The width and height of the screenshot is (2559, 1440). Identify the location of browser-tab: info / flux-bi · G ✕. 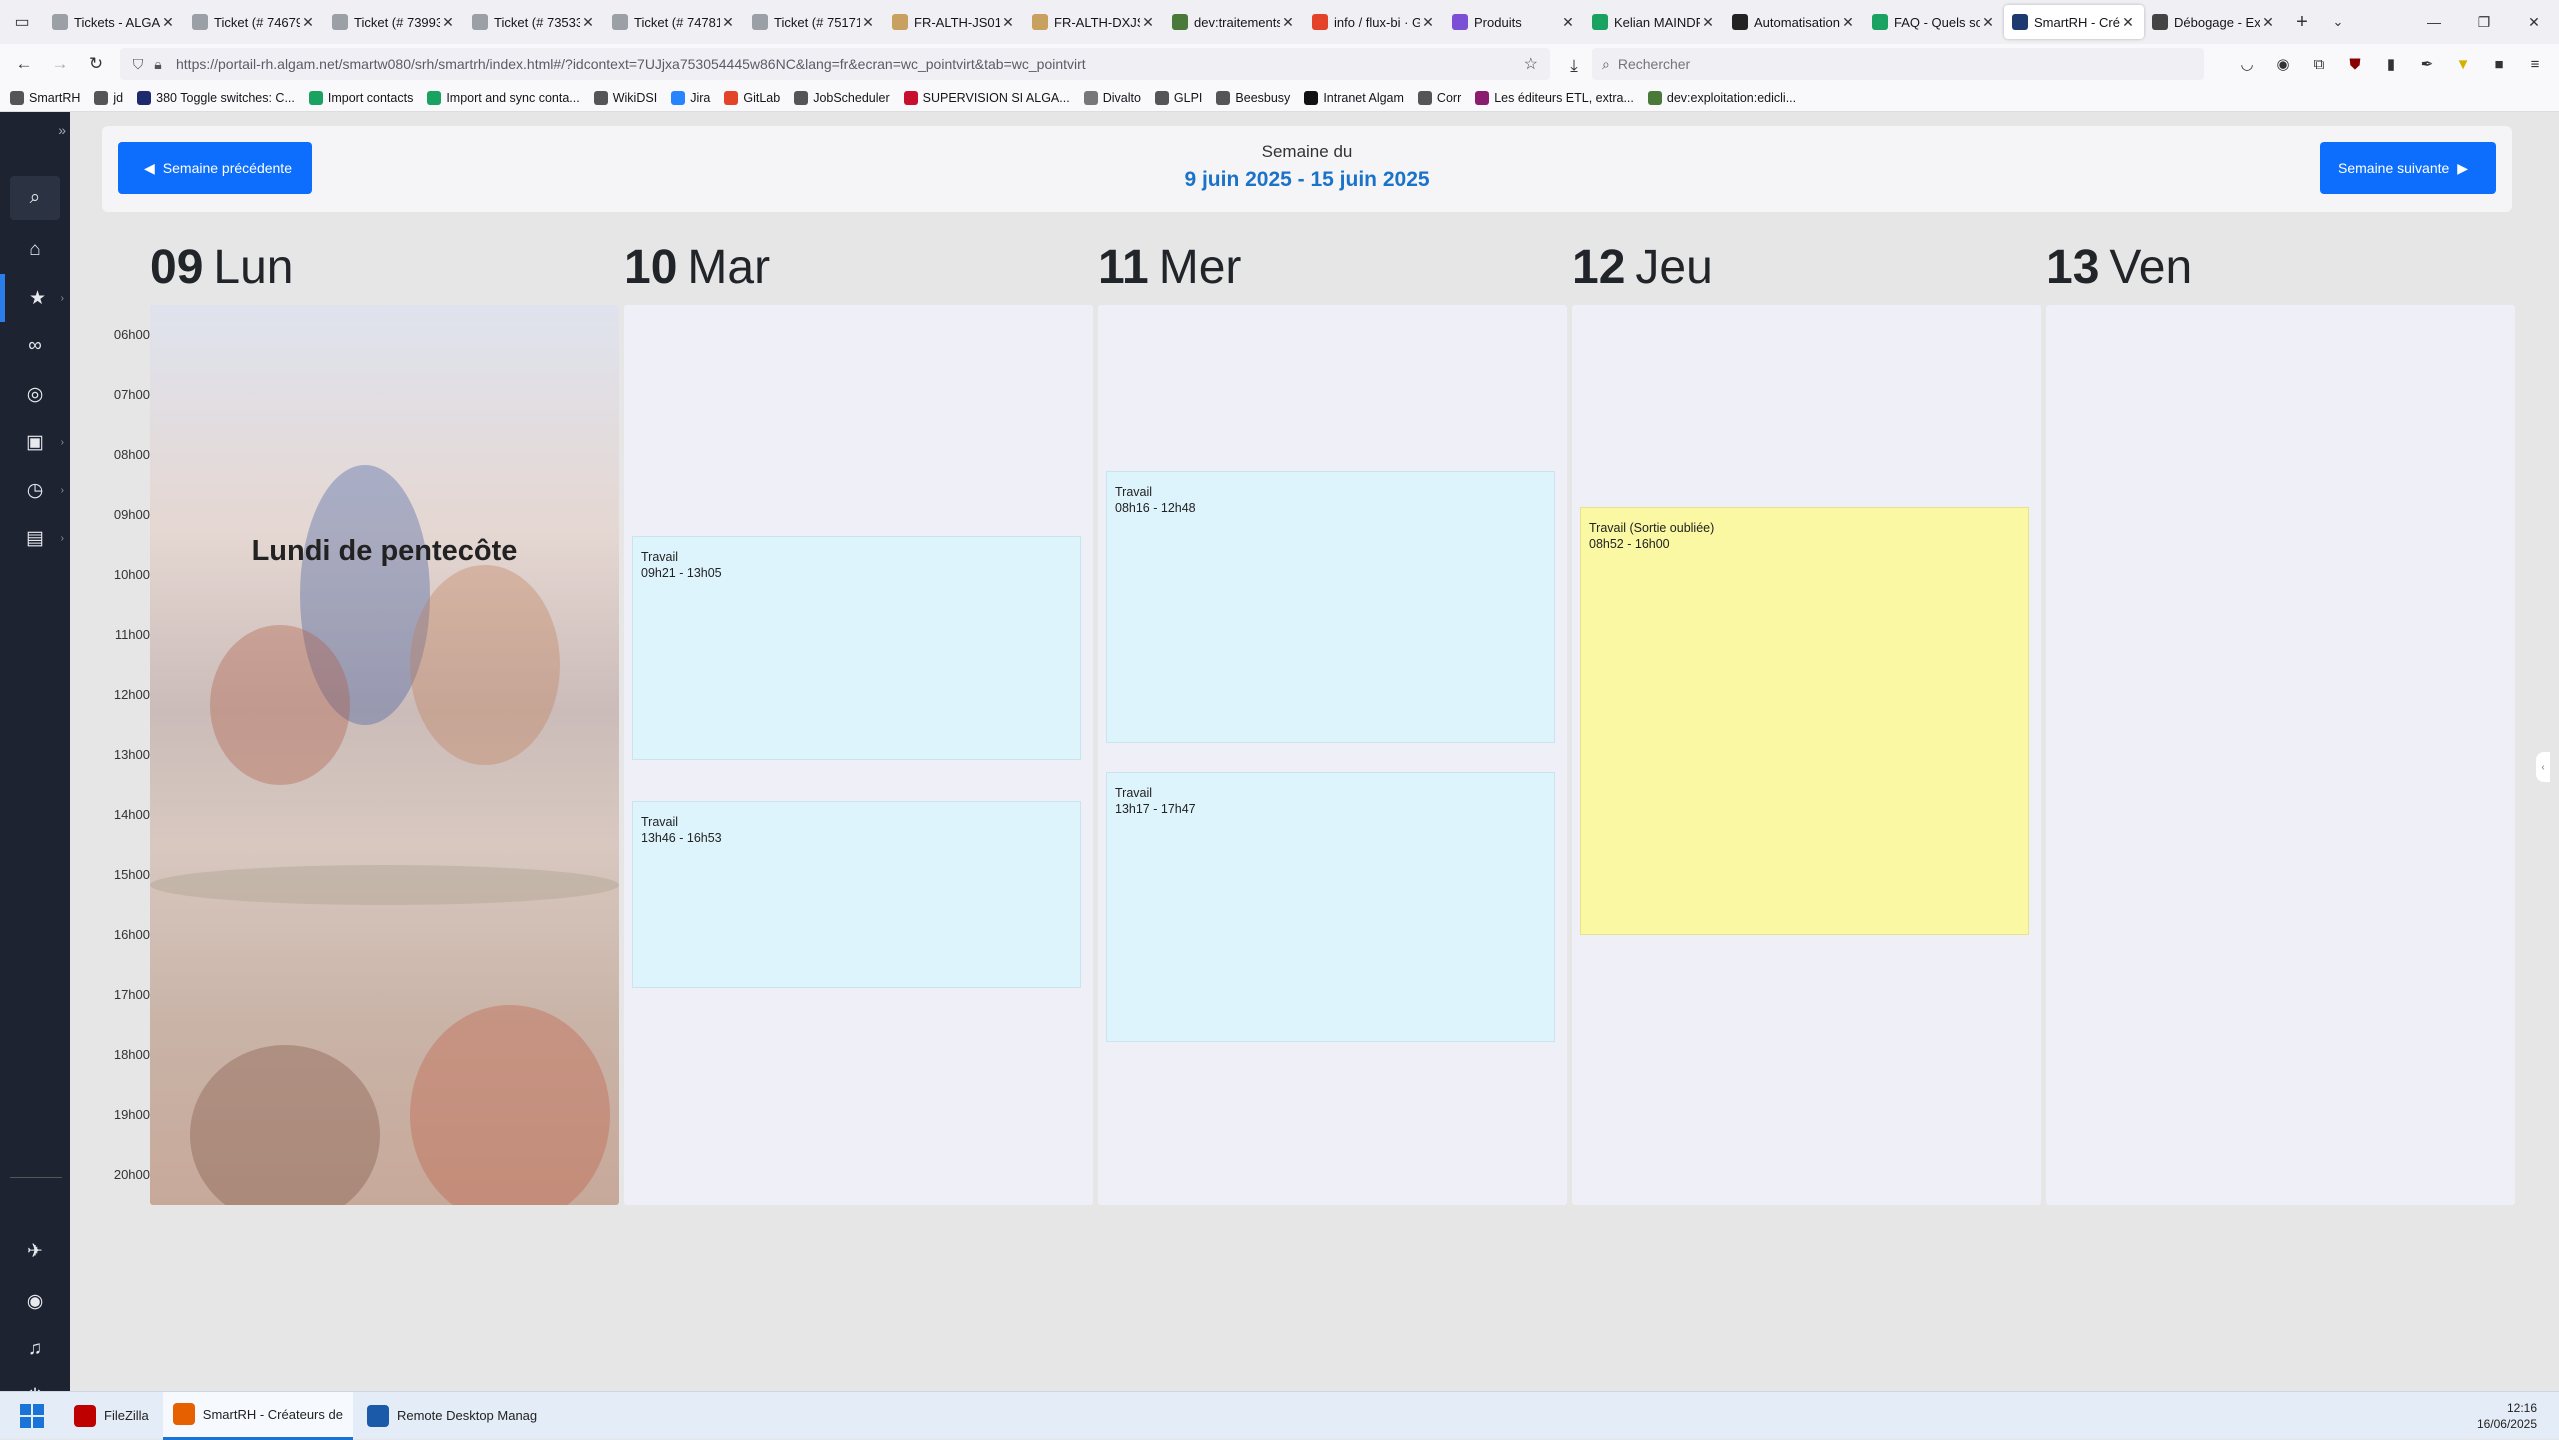
(1374, 22).